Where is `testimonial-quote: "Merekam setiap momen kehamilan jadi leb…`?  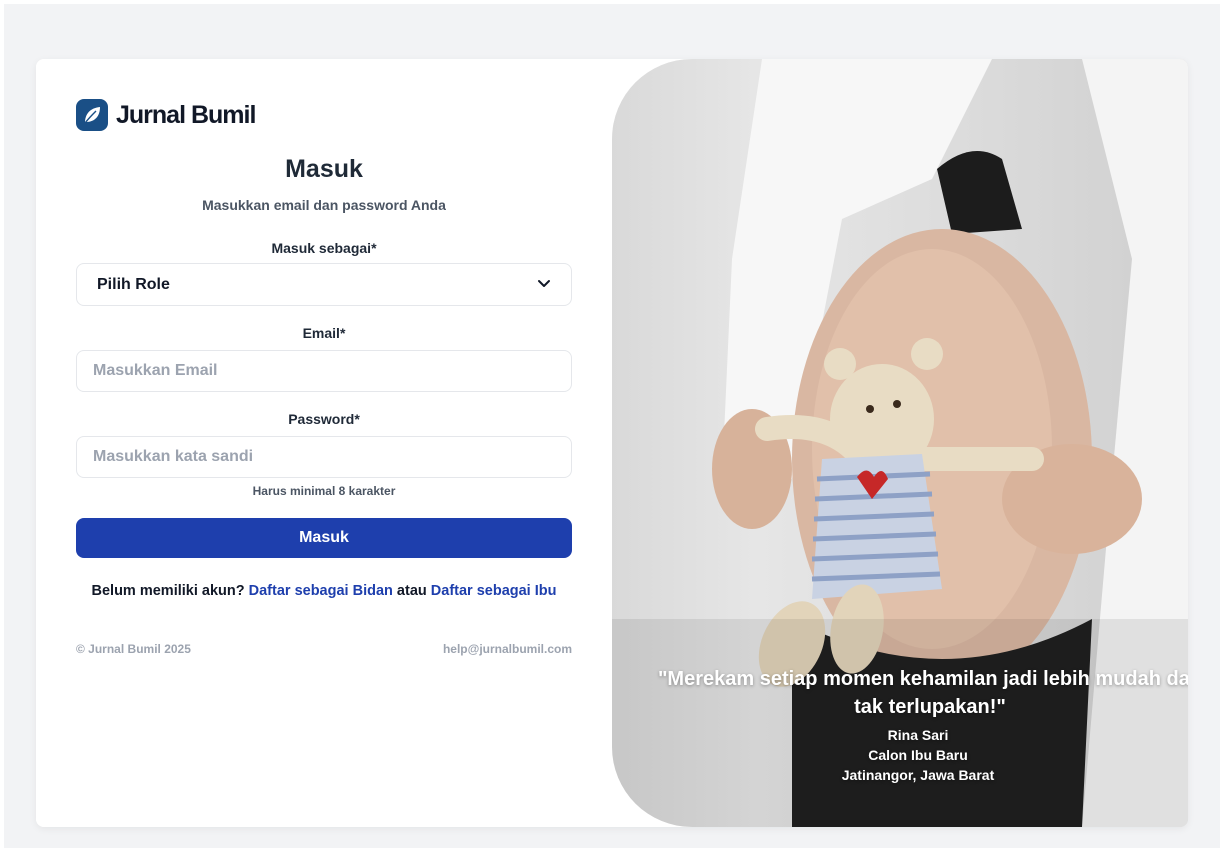 testimonial-quote: "Merekam setiap momen kehamilan jadi leb… is located at coordinates (915, 693).